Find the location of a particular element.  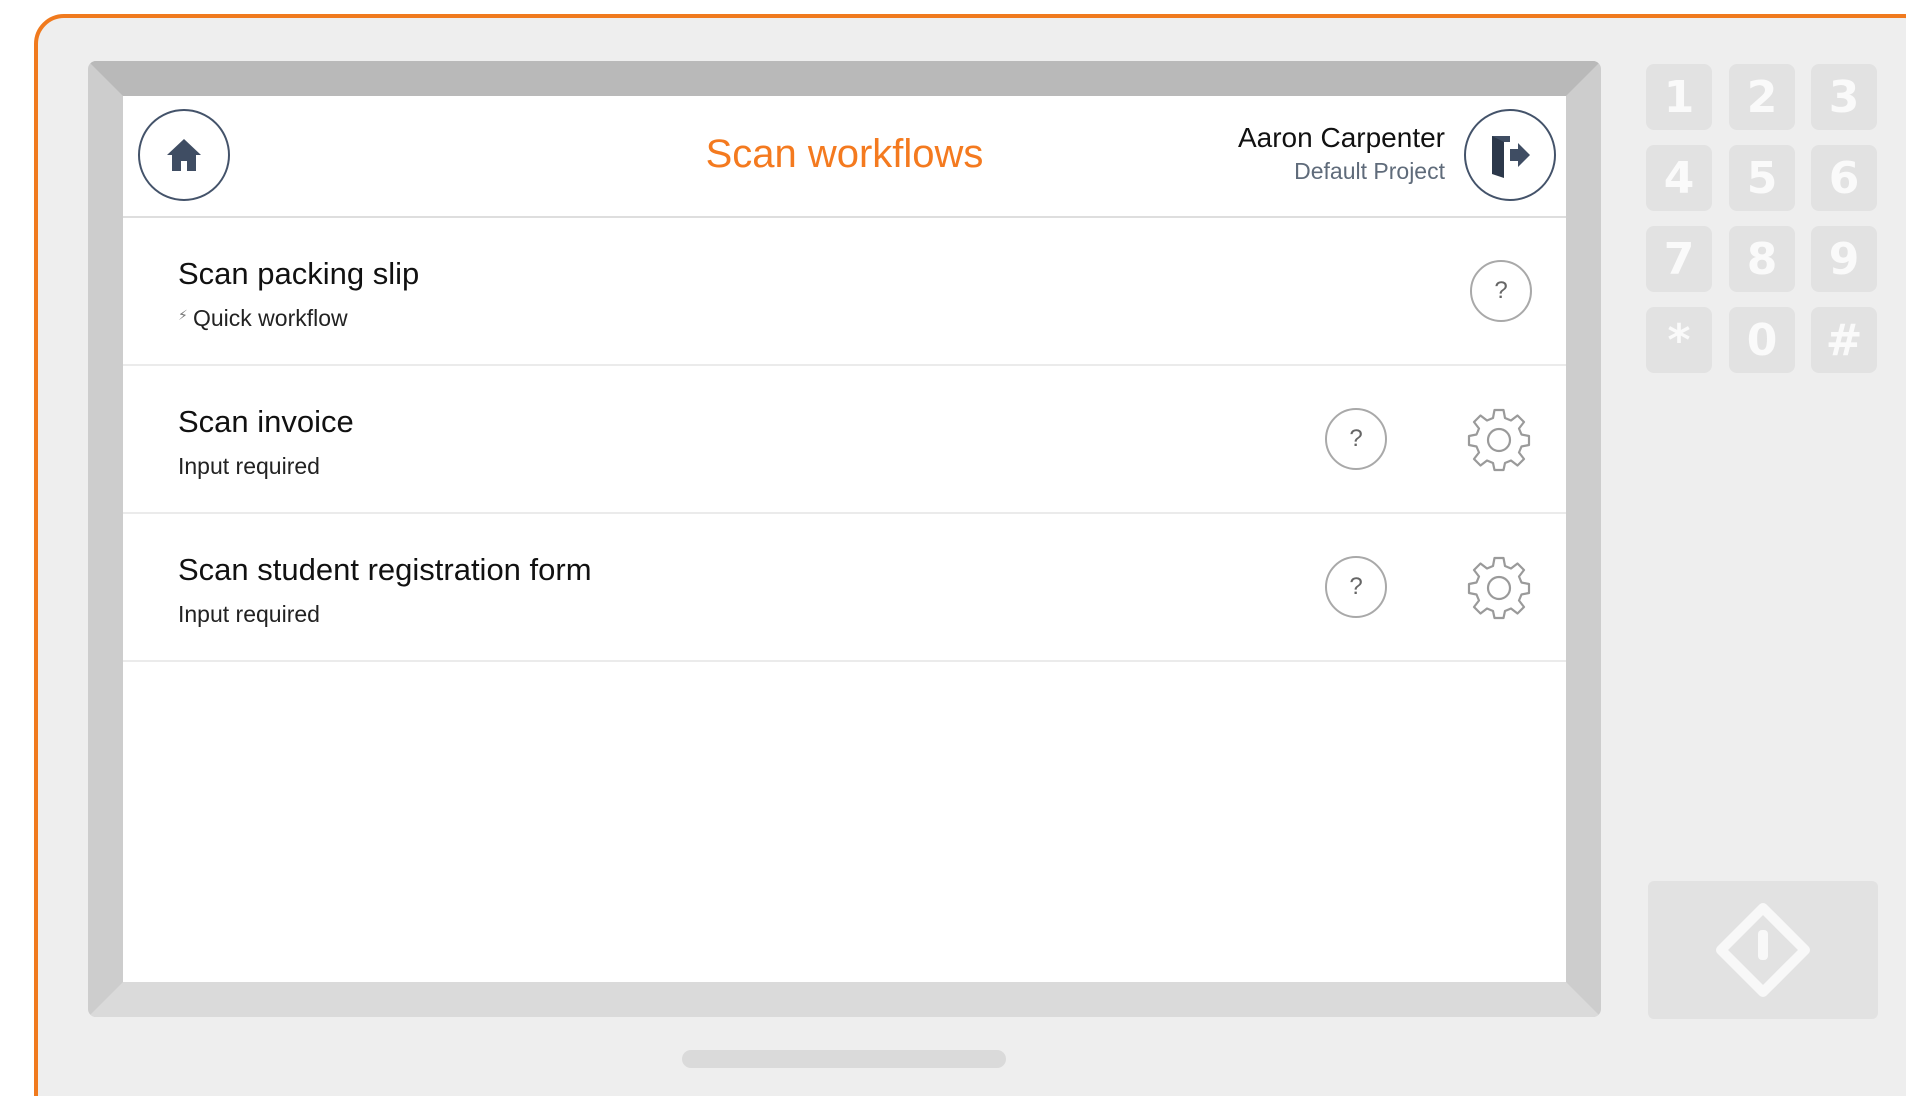

keypad-key-8: 8 is located at coordinates (1762, 259).